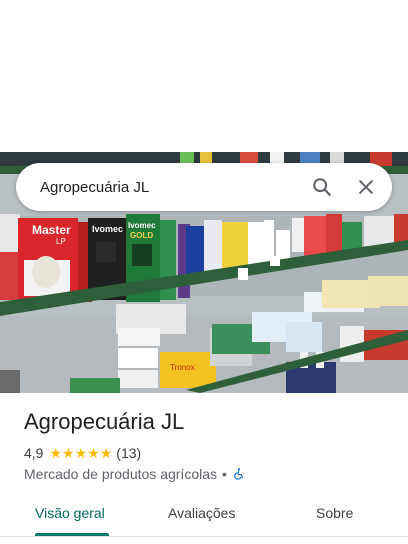 The image size is (408, 544). I want to click on rating-stars: ★ ★ ★ ★ ★, so click(80, 453).